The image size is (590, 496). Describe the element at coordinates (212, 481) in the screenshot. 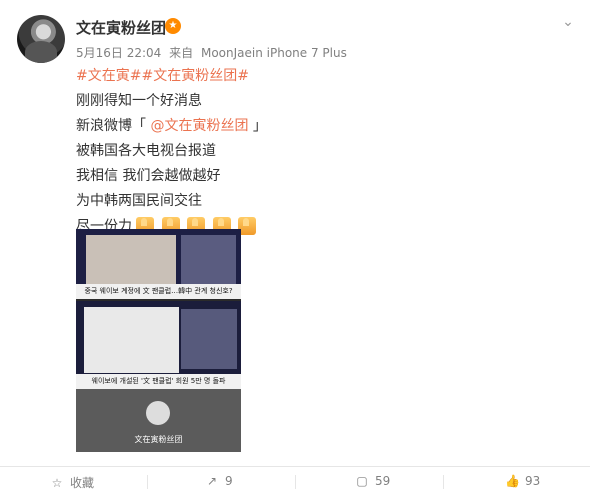

I see `repost-icon: ↗` at that location.